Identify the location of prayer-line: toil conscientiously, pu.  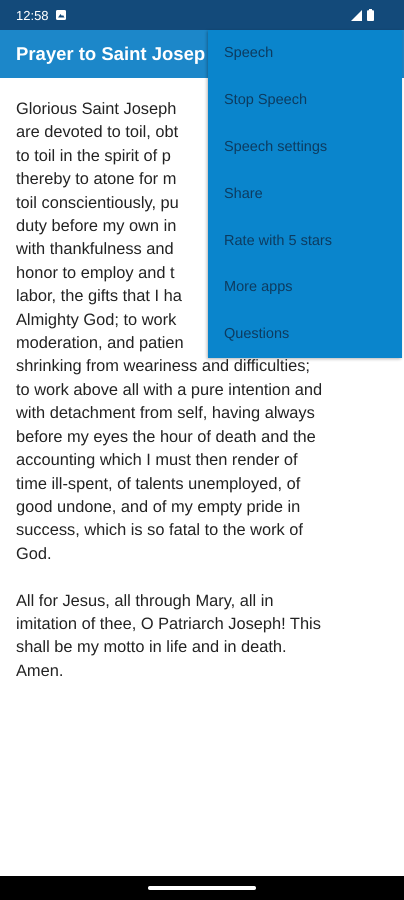
(97, 203).